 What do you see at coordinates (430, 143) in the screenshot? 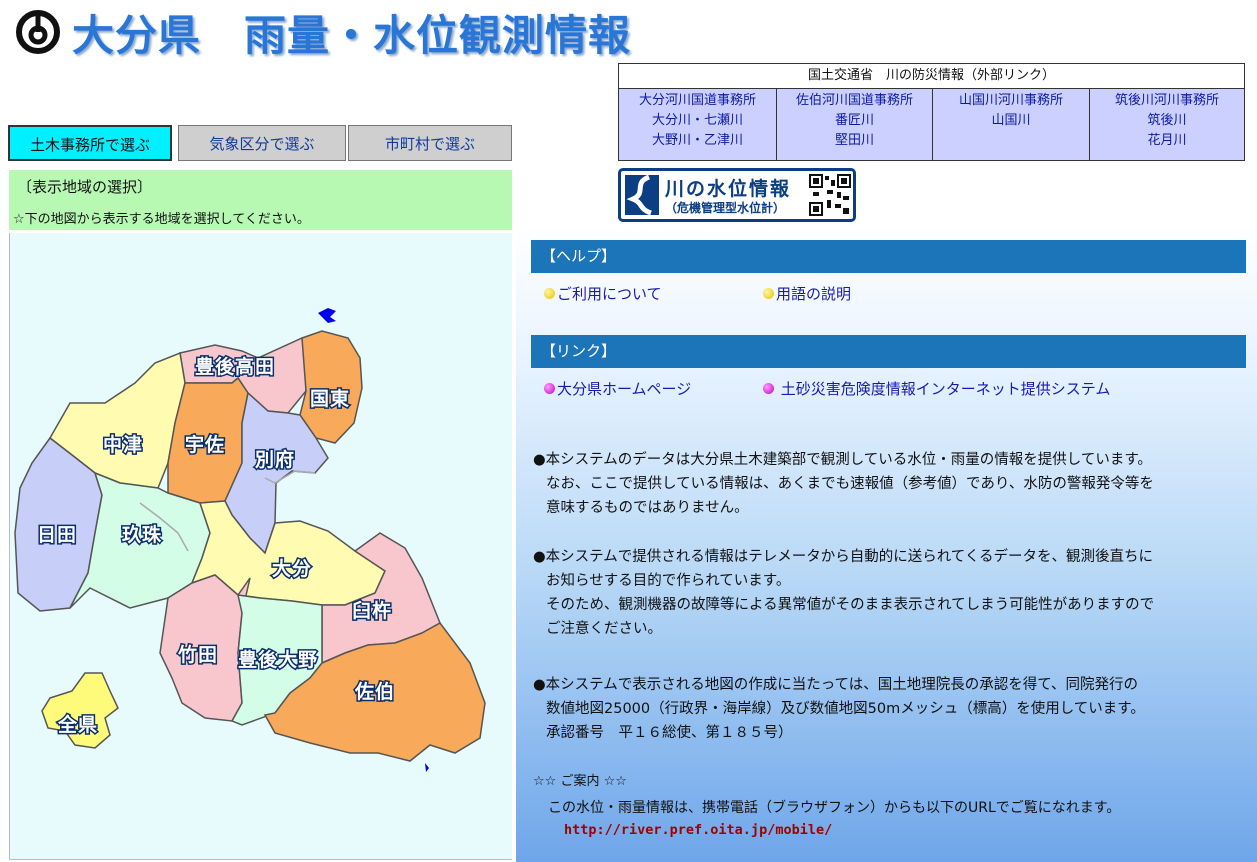
I see `tab-municipality: 市町村で選ぶ` at bounding box center [430, 143].